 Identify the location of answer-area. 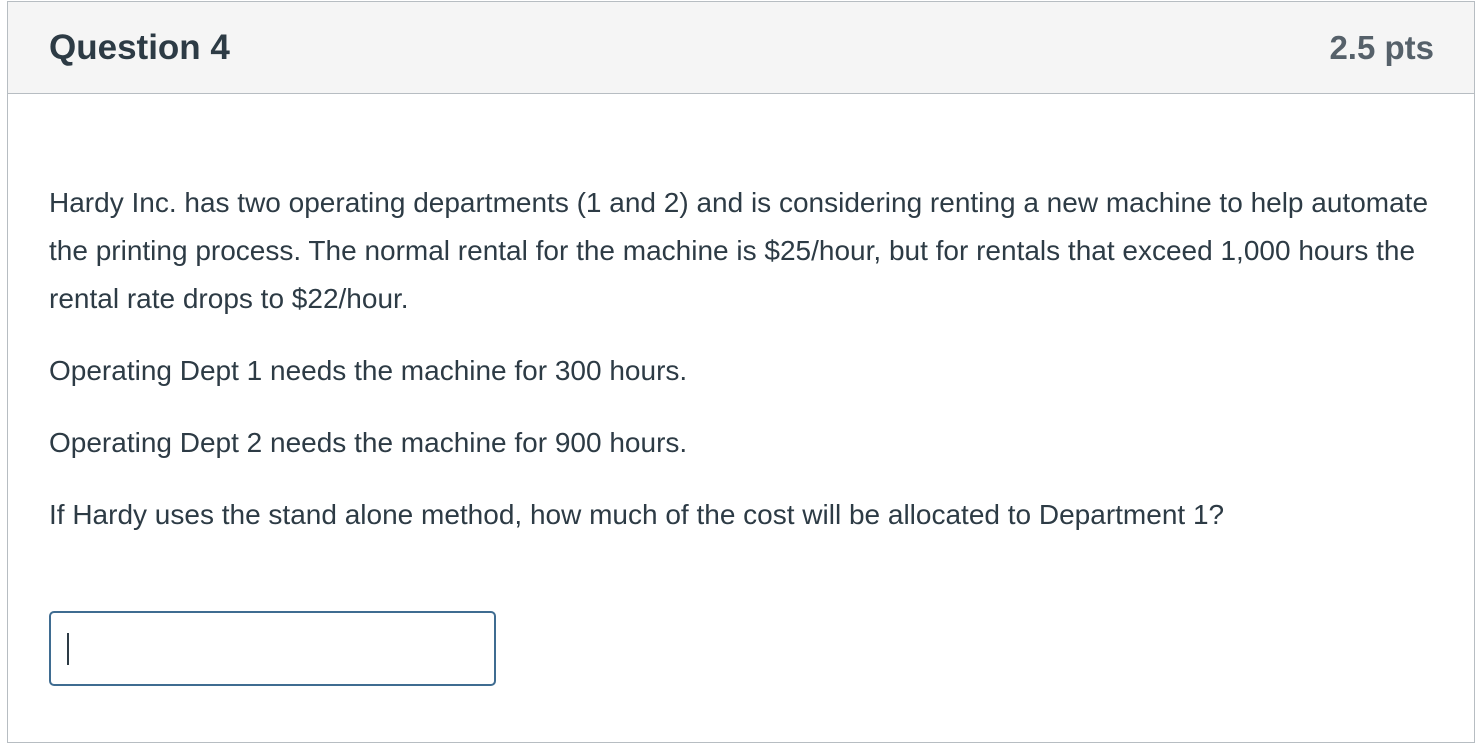
(741, 648).